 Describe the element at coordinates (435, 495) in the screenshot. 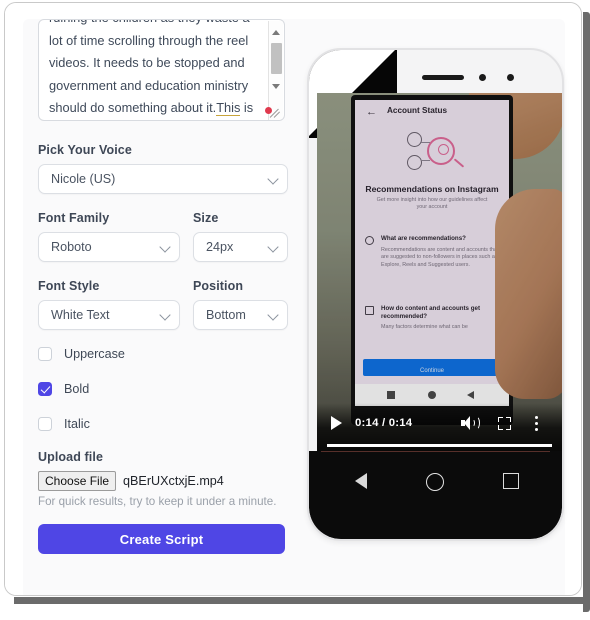

I see `phone-navbar` at that location.